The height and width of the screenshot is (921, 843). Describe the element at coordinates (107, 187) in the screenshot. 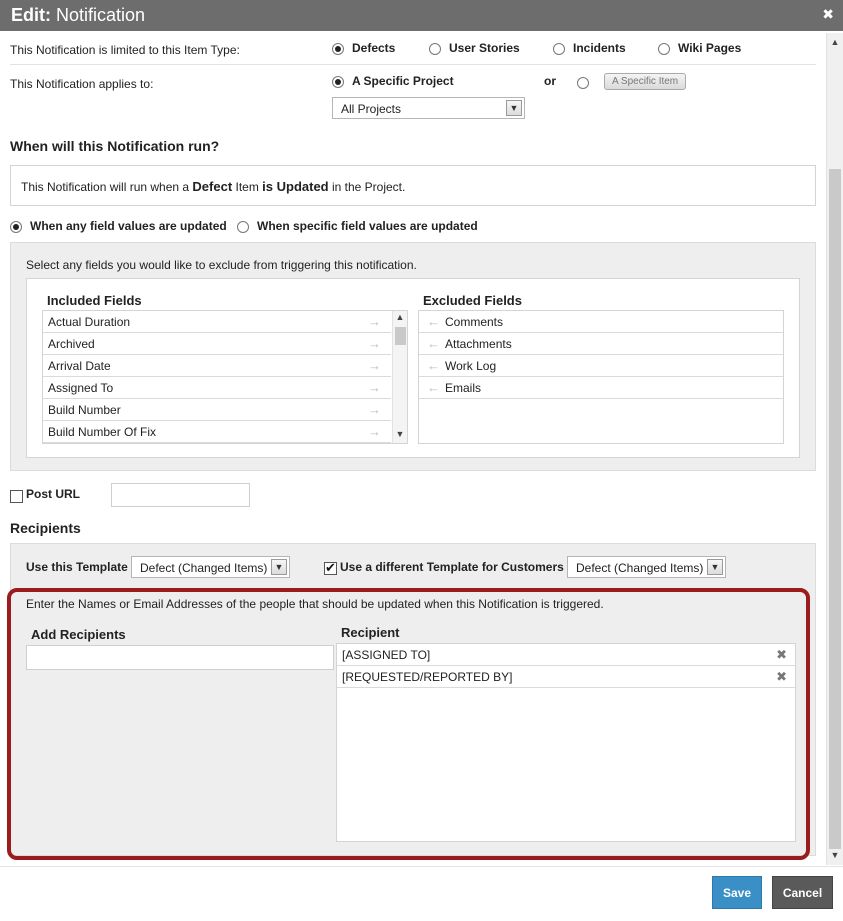

I see `summary-pre: This Notification will run when a` at that location.